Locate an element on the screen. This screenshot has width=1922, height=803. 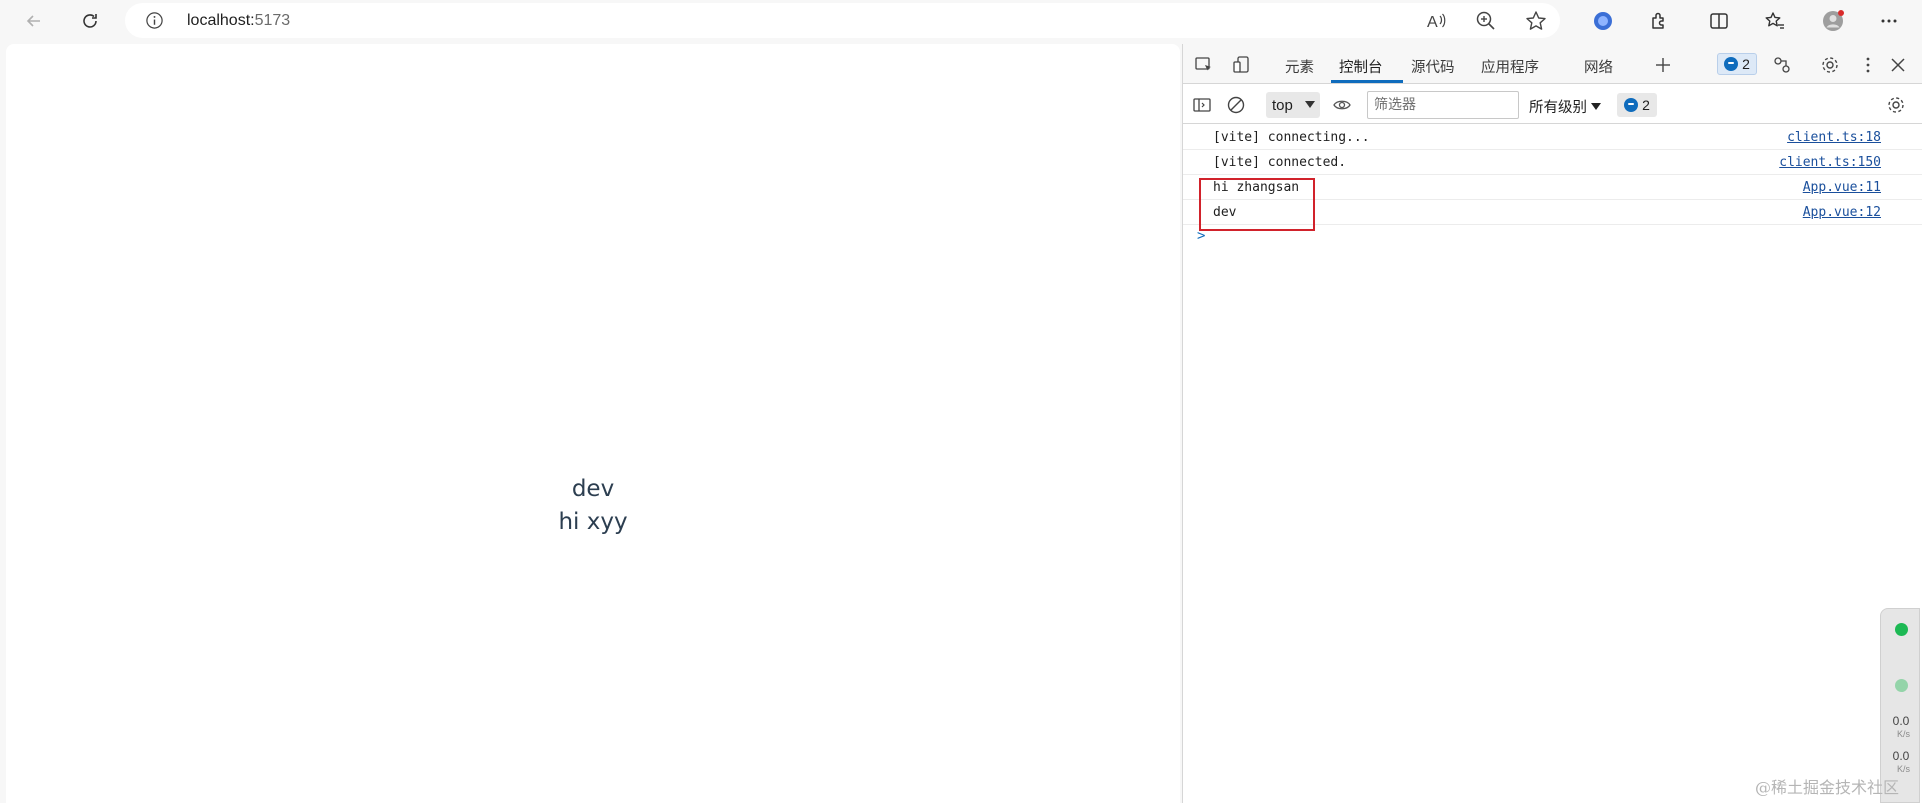
download-speed: 0.0 is located at coordinates (1901, 756).